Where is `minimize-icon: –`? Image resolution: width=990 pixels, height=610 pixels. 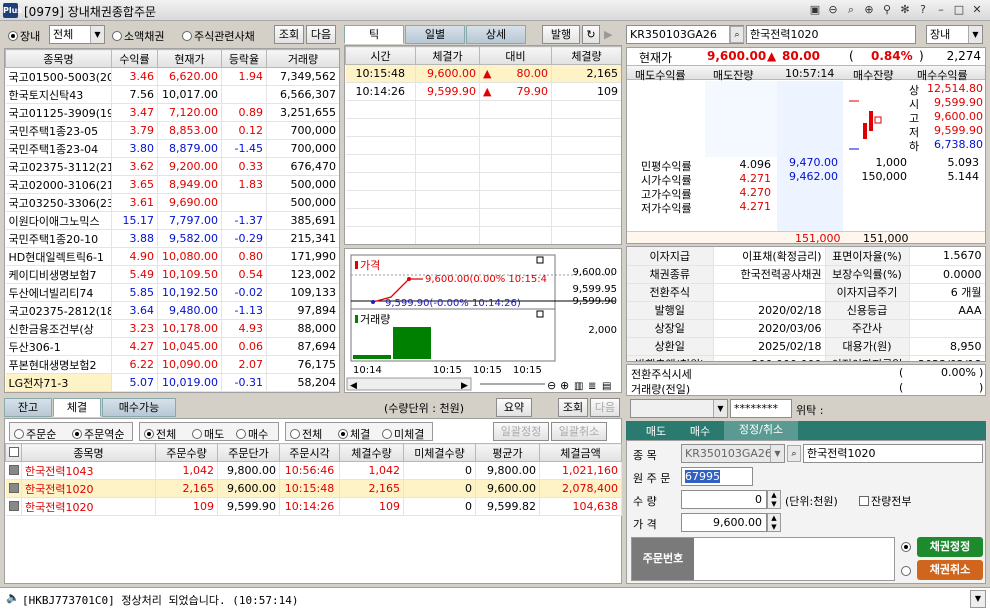
minimize-icon: – is located at coordinates (941, 9).